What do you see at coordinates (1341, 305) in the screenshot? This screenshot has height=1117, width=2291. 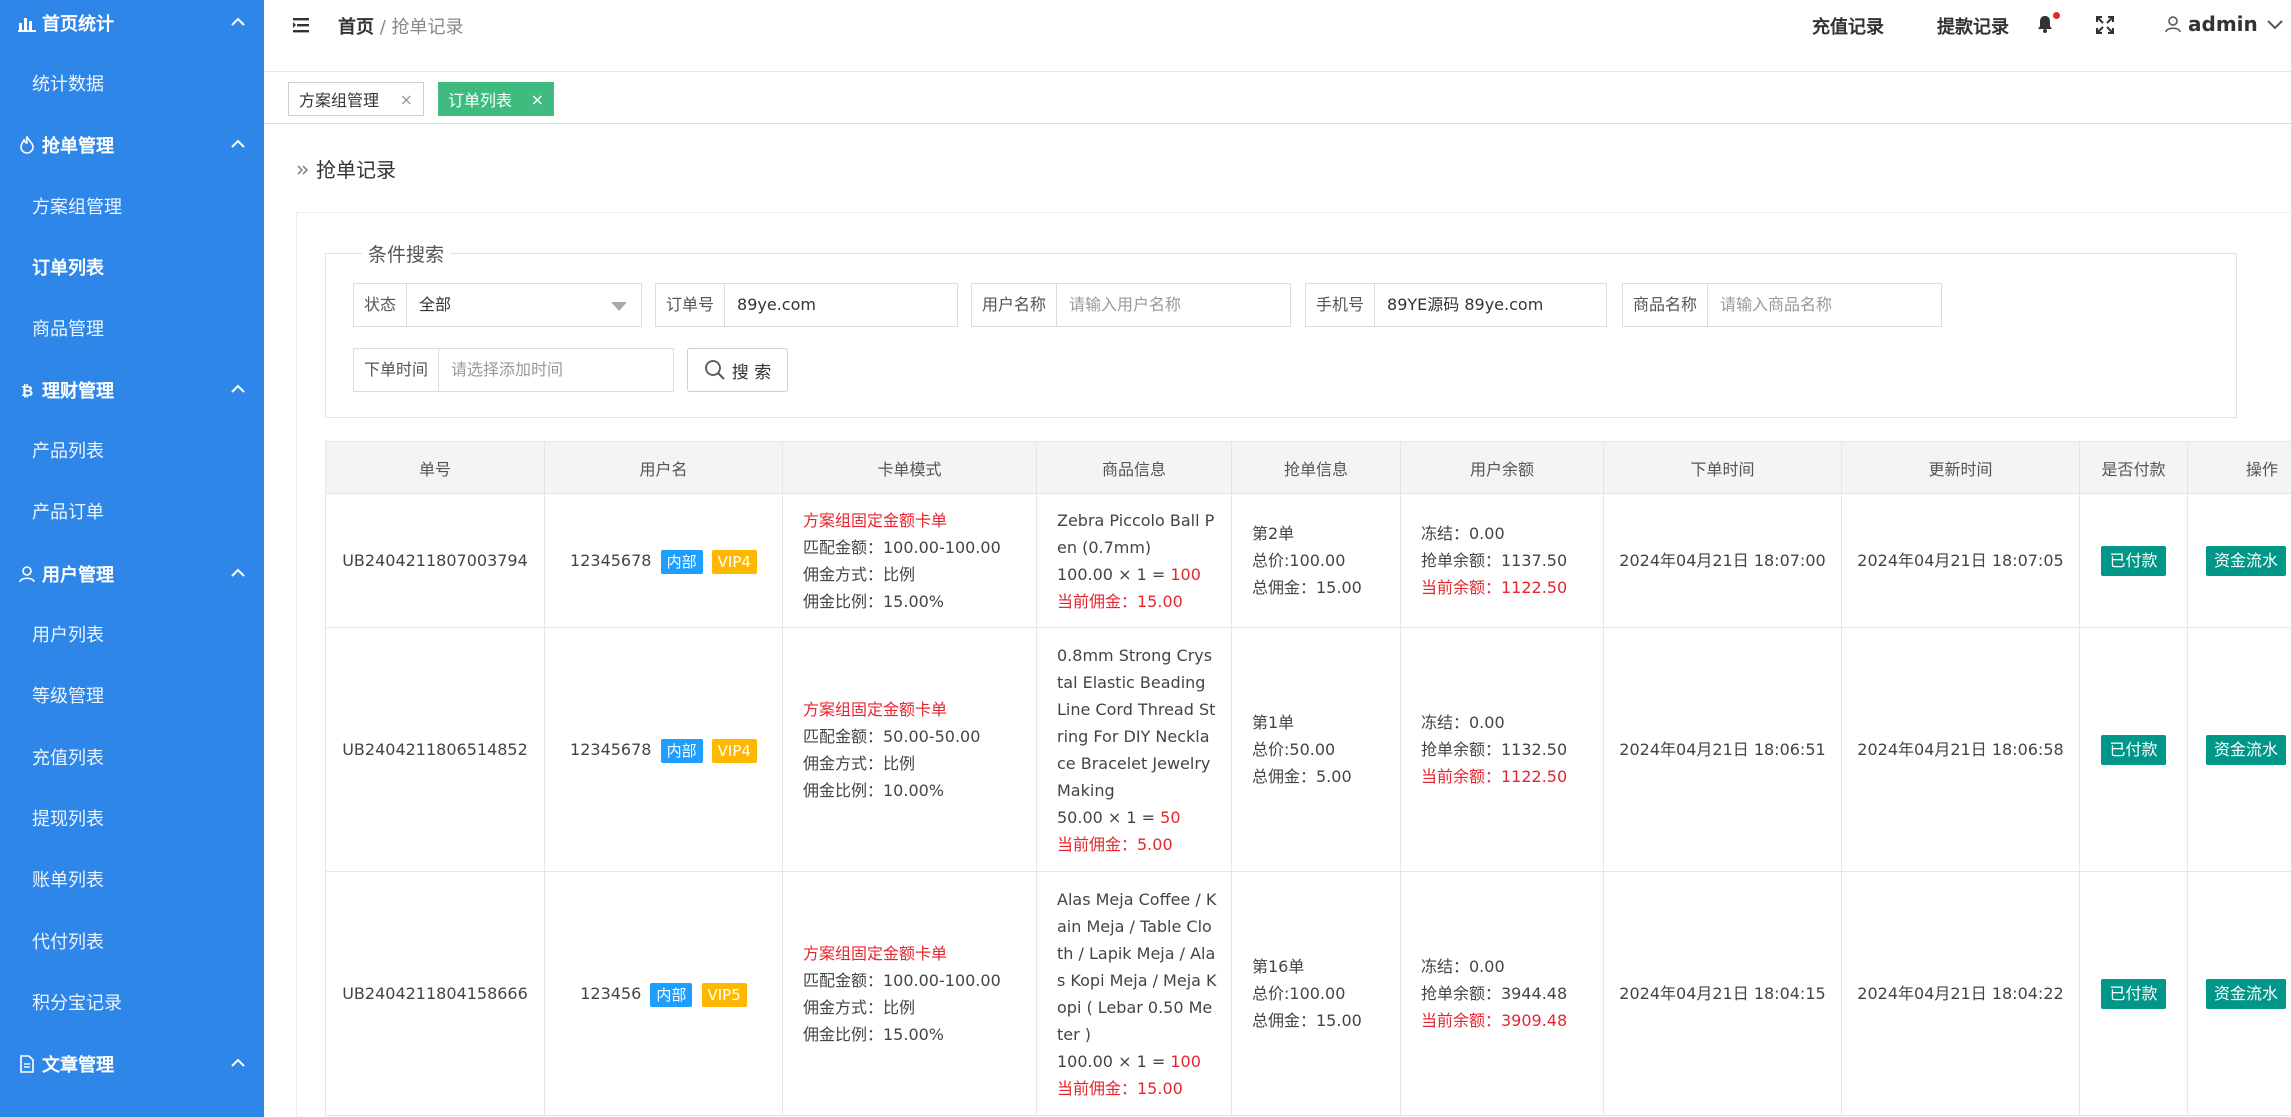 I see `phone-label: 手机号` at bounding box center [1341, 305].